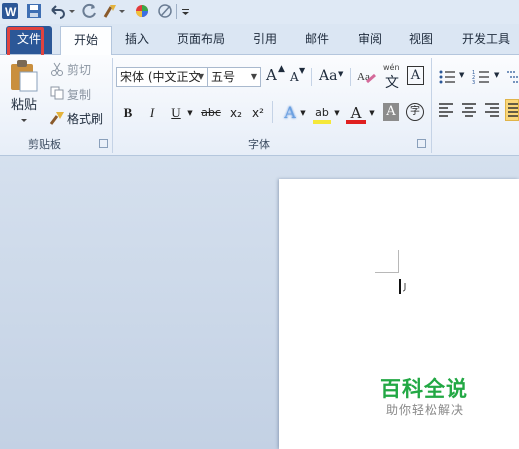 The width and height of the screenshot is (519, 449). Describe the element at coordinates (176, 113) in the screenshot. I see `underline-button: U` at that location.